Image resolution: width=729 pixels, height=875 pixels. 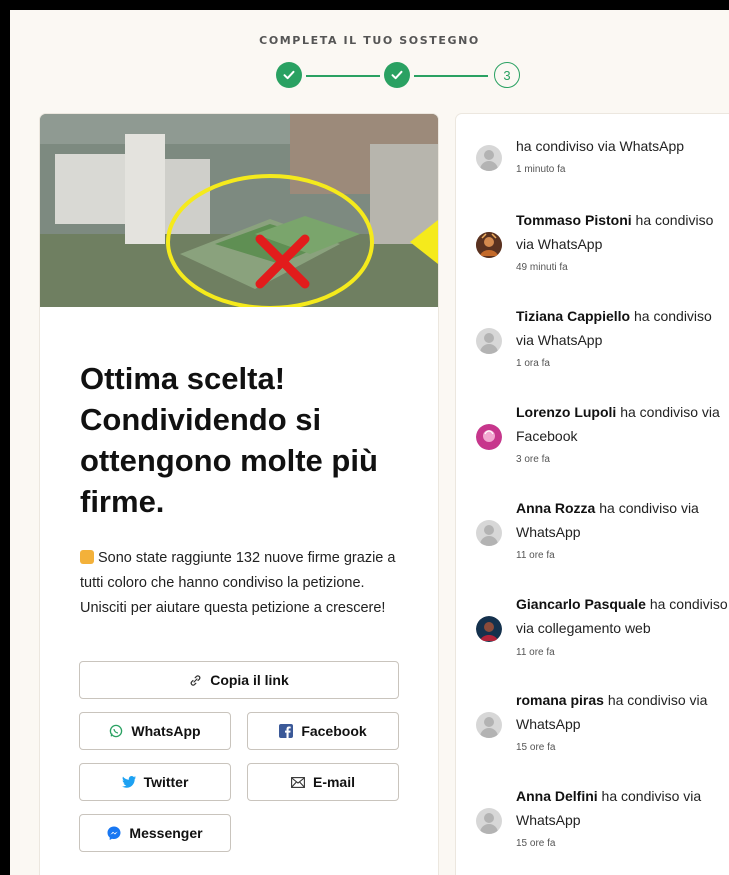 I want to click on feed-item-text: romana piras ha condiviso via WhatsApp, so click(x=612, y=712).